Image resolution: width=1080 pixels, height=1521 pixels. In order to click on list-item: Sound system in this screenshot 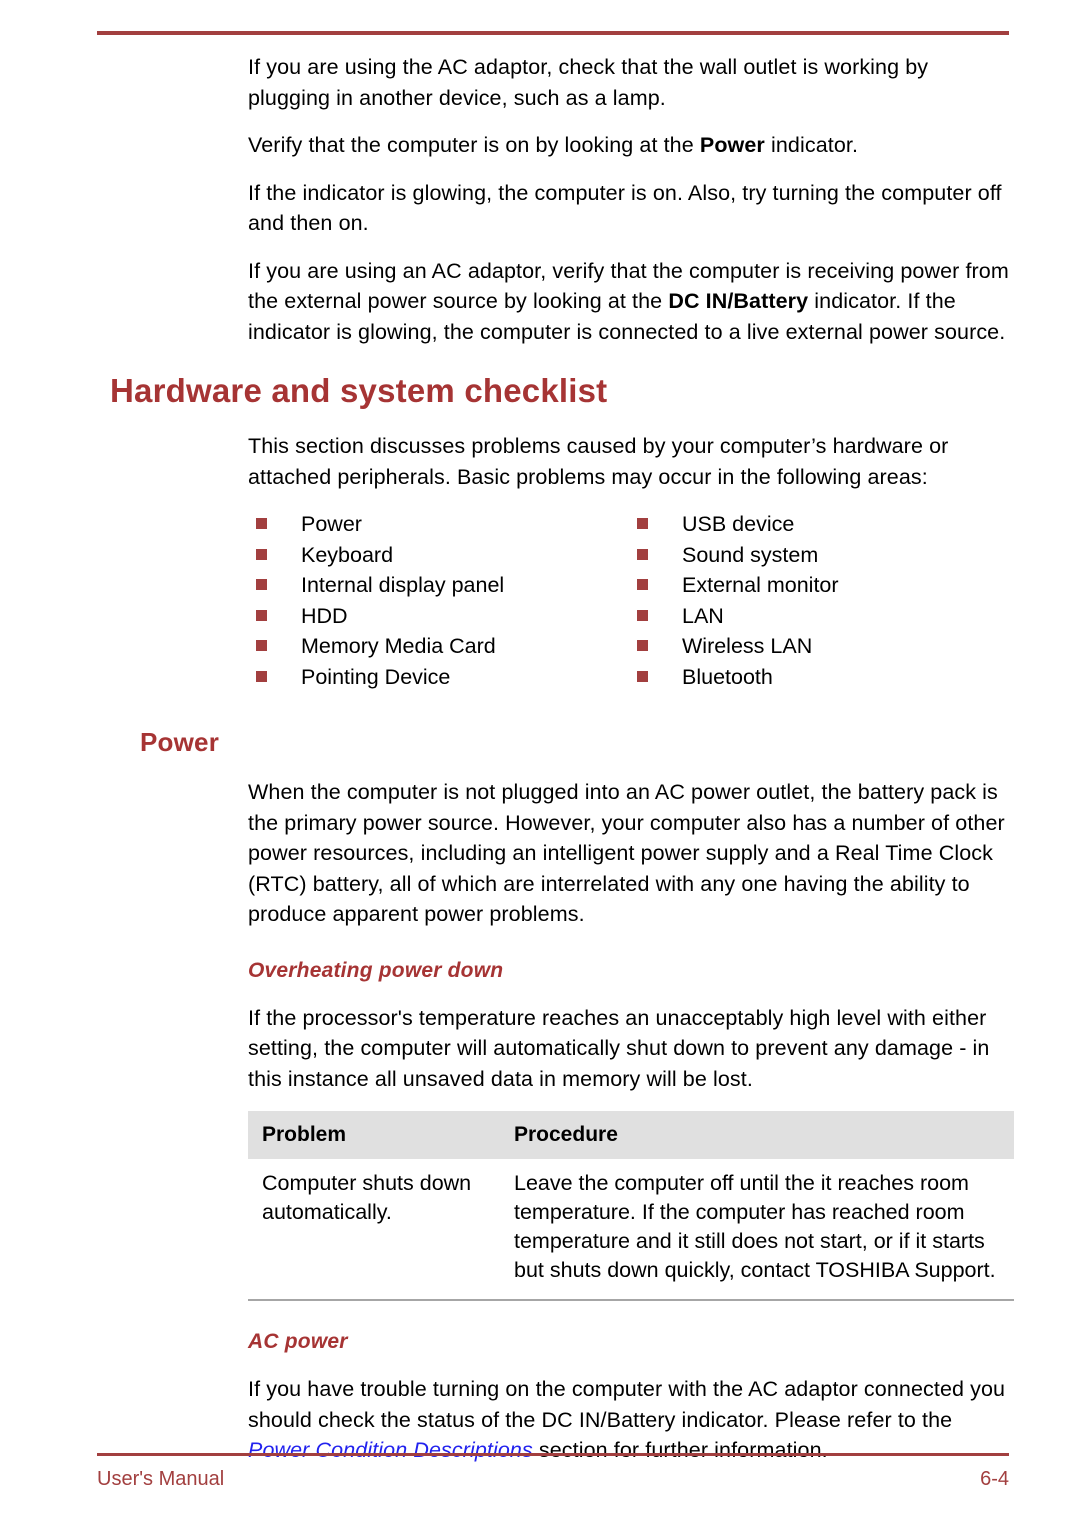, I will do `click(738, 555)`.